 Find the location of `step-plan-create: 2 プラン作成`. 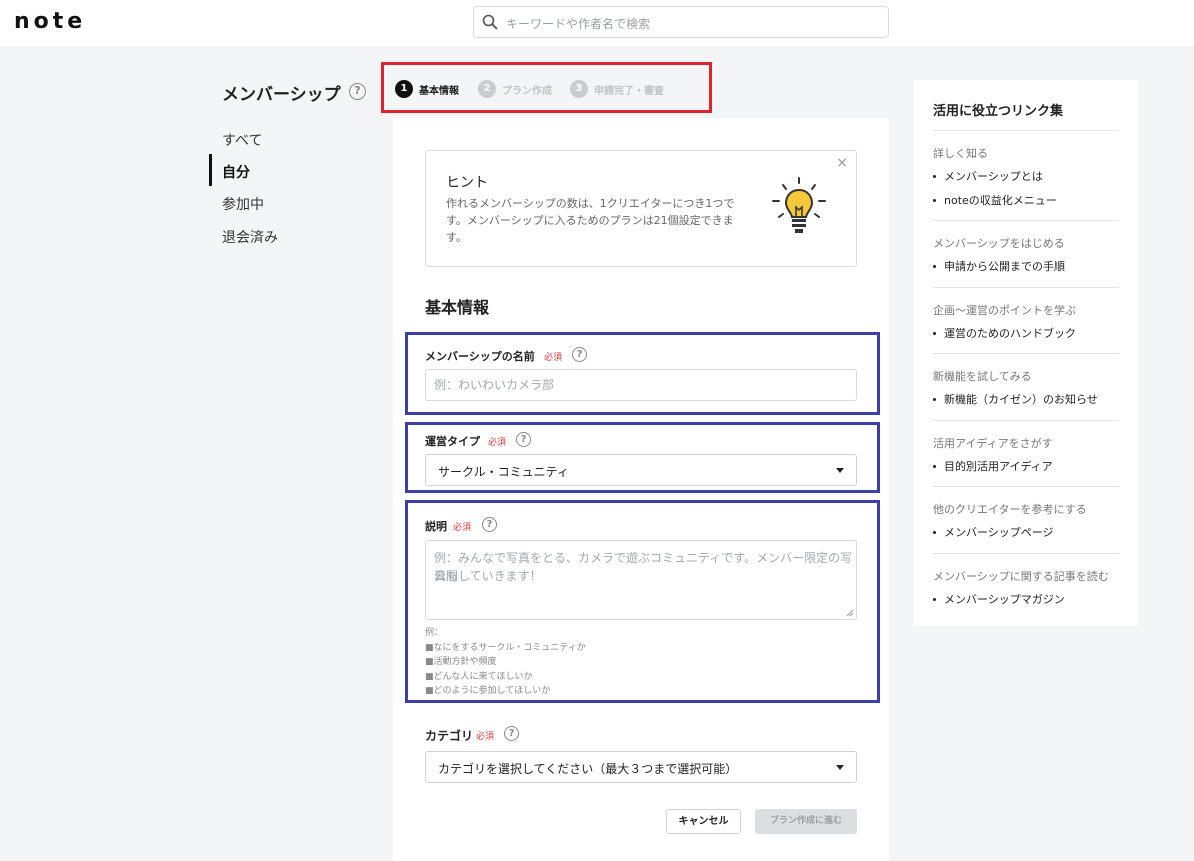

step-plan-create: 2 プラン作成 is located at coordinates (515, 89).